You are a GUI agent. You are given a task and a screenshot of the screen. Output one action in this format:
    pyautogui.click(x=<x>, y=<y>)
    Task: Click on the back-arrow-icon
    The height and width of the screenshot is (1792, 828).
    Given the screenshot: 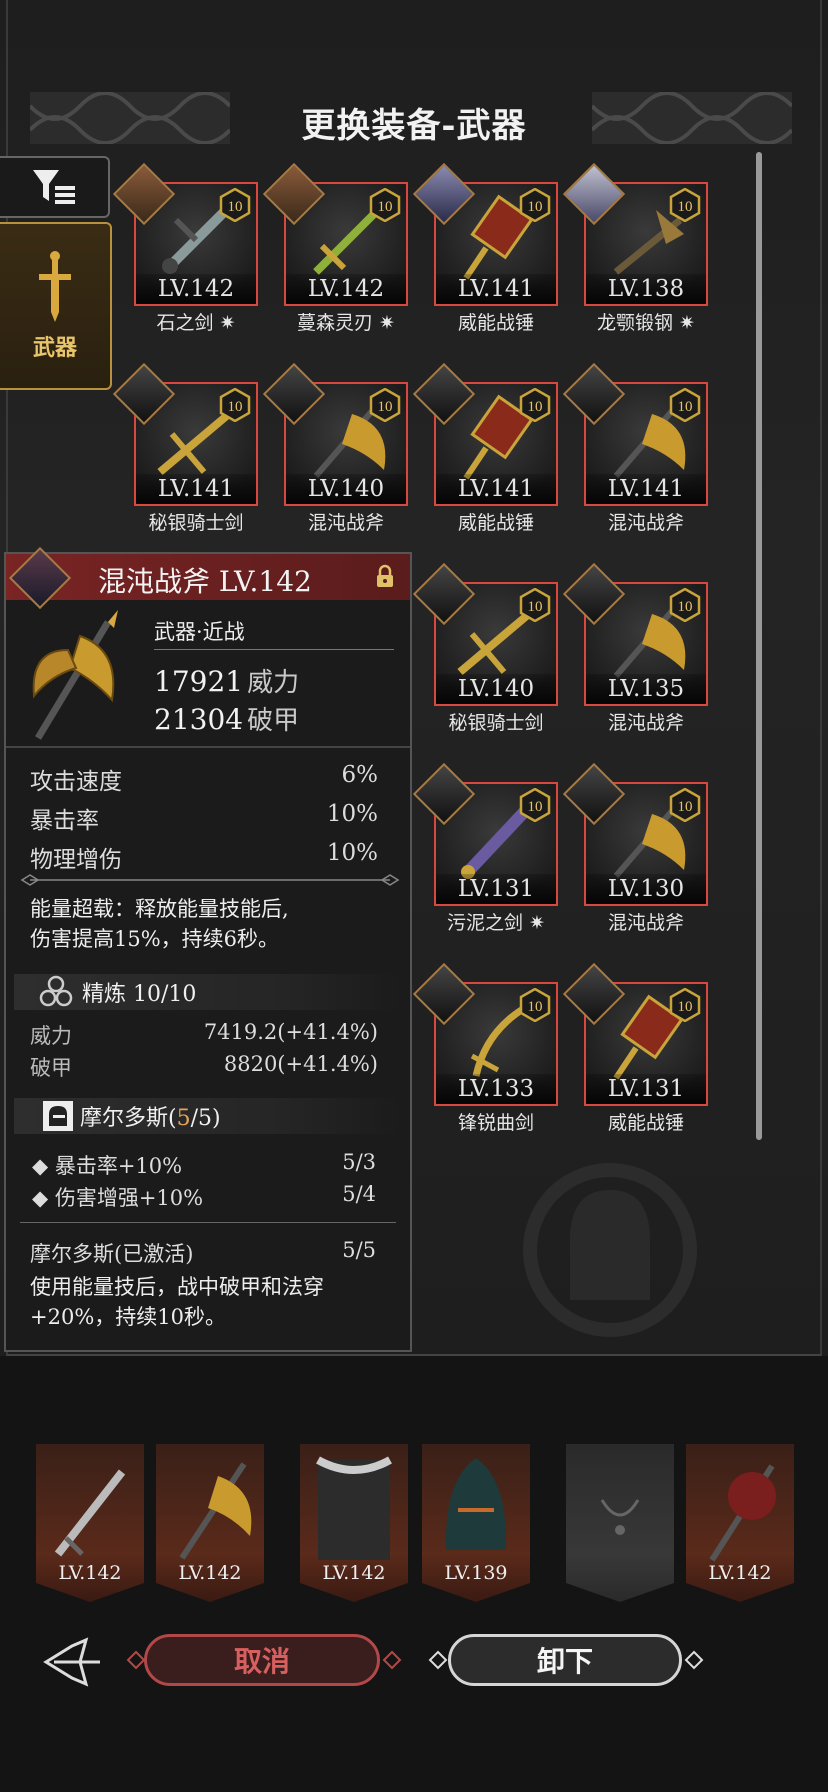 What is the action you would take?
    pyautogui.click(x=73, y=1662)
    